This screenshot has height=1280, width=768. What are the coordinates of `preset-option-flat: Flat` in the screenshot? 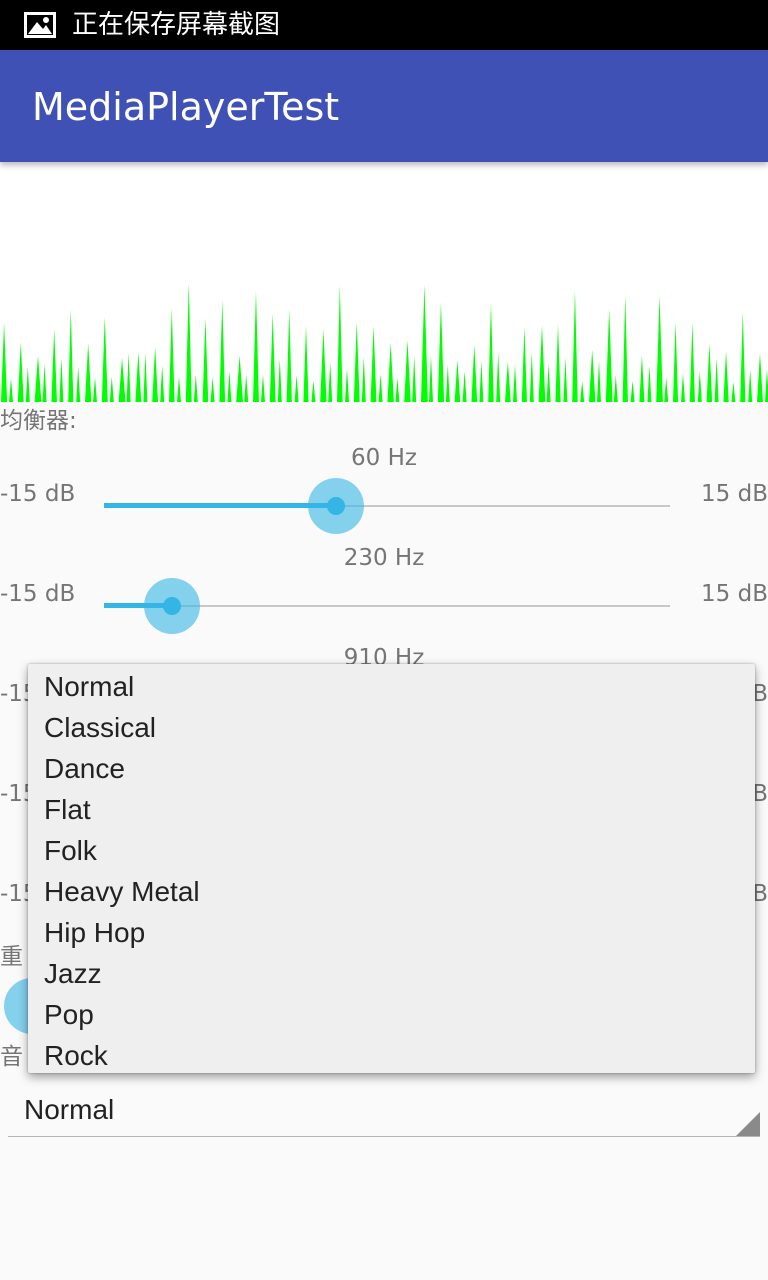 It's located at (391, 809).